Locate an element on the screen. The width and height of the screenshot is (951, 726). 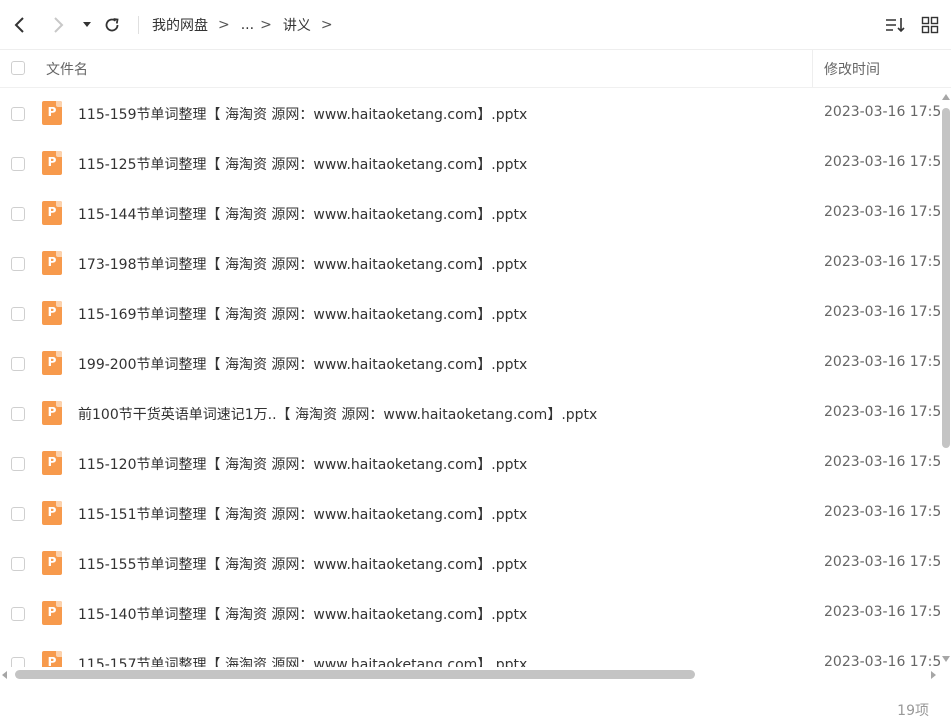
grid-view-button is located at coordinates (930, 25).